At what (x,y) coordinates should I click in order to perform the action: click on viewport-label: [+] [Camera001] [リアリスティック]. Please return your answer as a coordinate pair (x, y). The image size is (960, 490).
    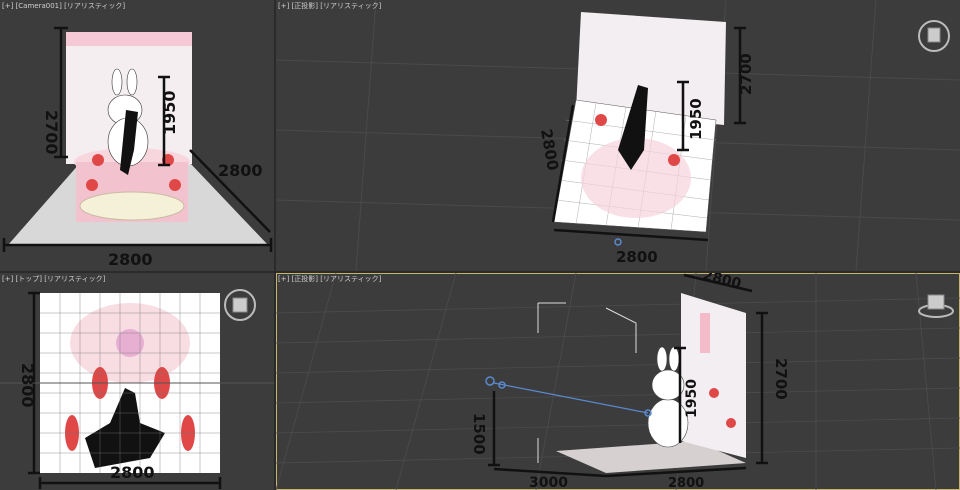
    Looking at the image, I should click on (63, 6).